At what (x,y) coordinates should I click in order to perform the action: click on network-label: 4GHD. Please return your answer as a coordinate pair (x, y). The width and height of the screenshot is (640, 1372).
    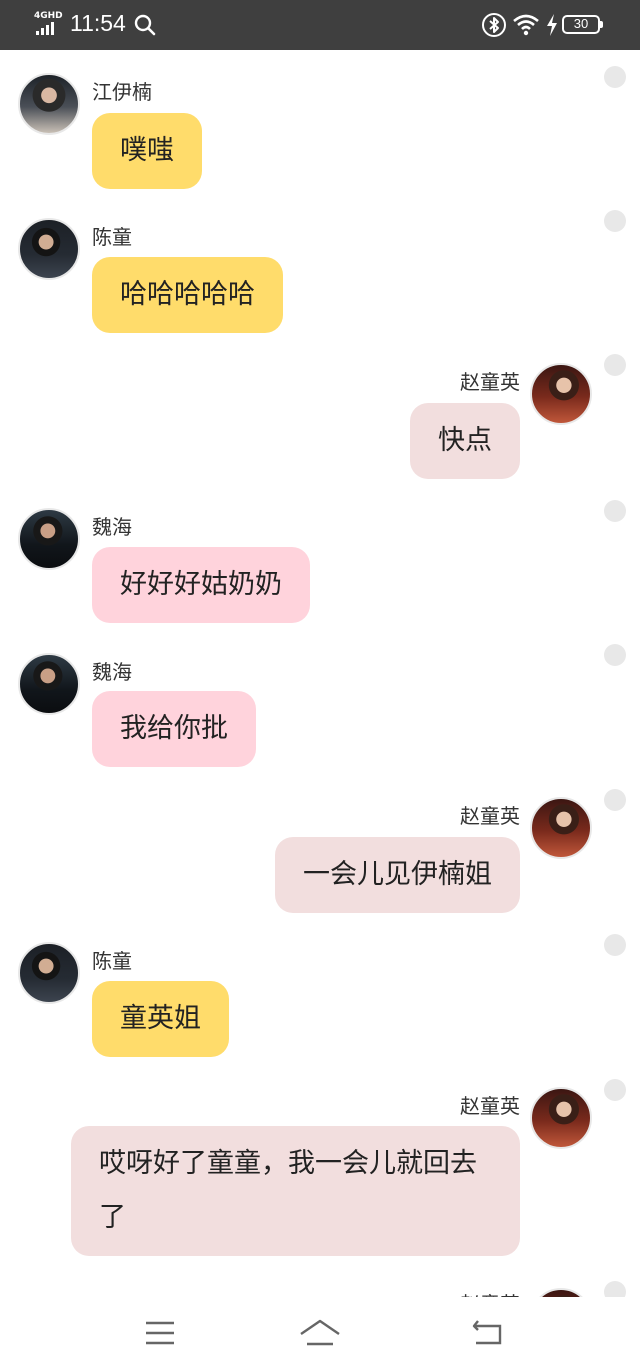
    Looking at the image, I should click on (48, 16).